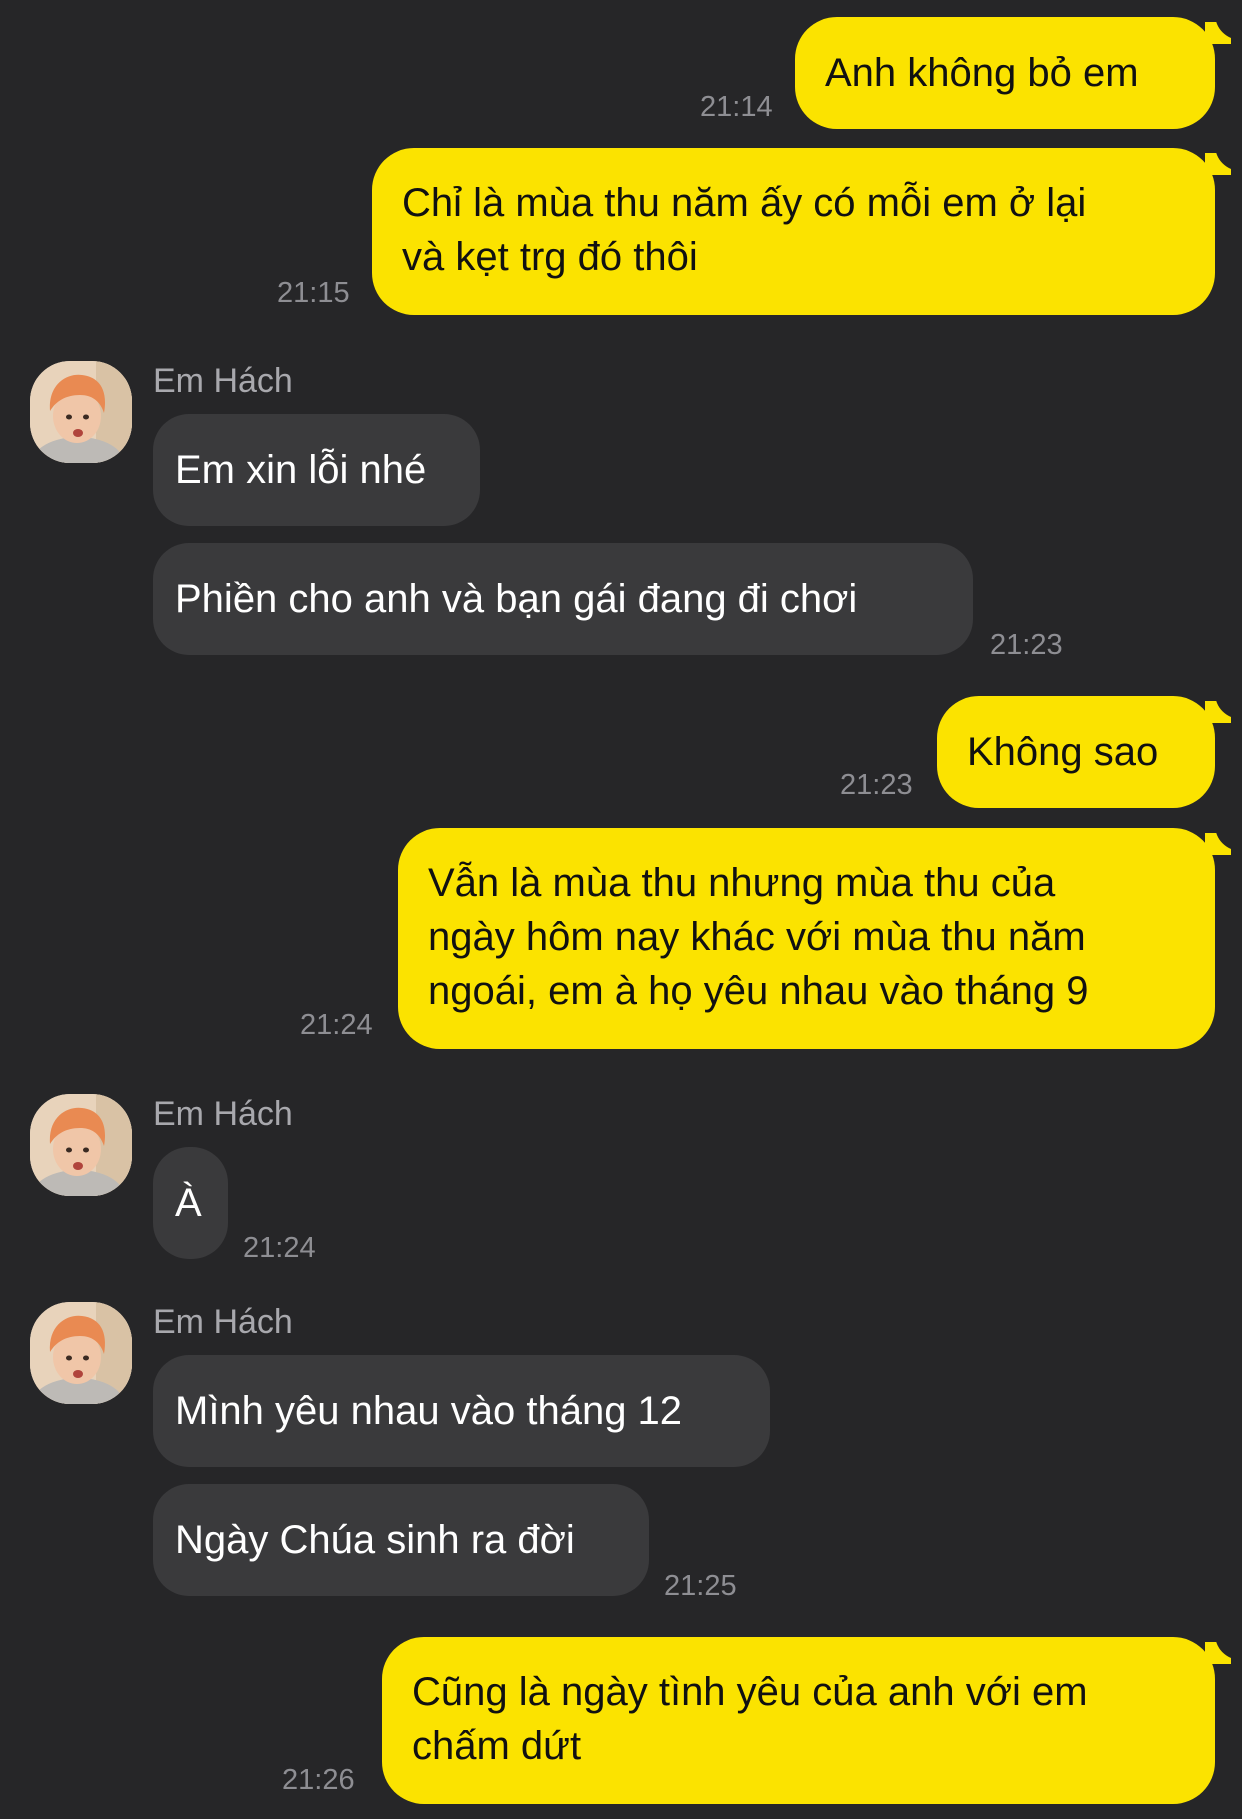  Describe the element at coordinates (736, 107) in the screenshot. I see `message-timestamp: 21:14` at that location.